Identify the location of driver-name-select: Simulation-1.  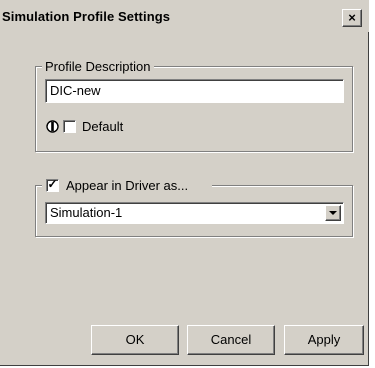
(194, 213).